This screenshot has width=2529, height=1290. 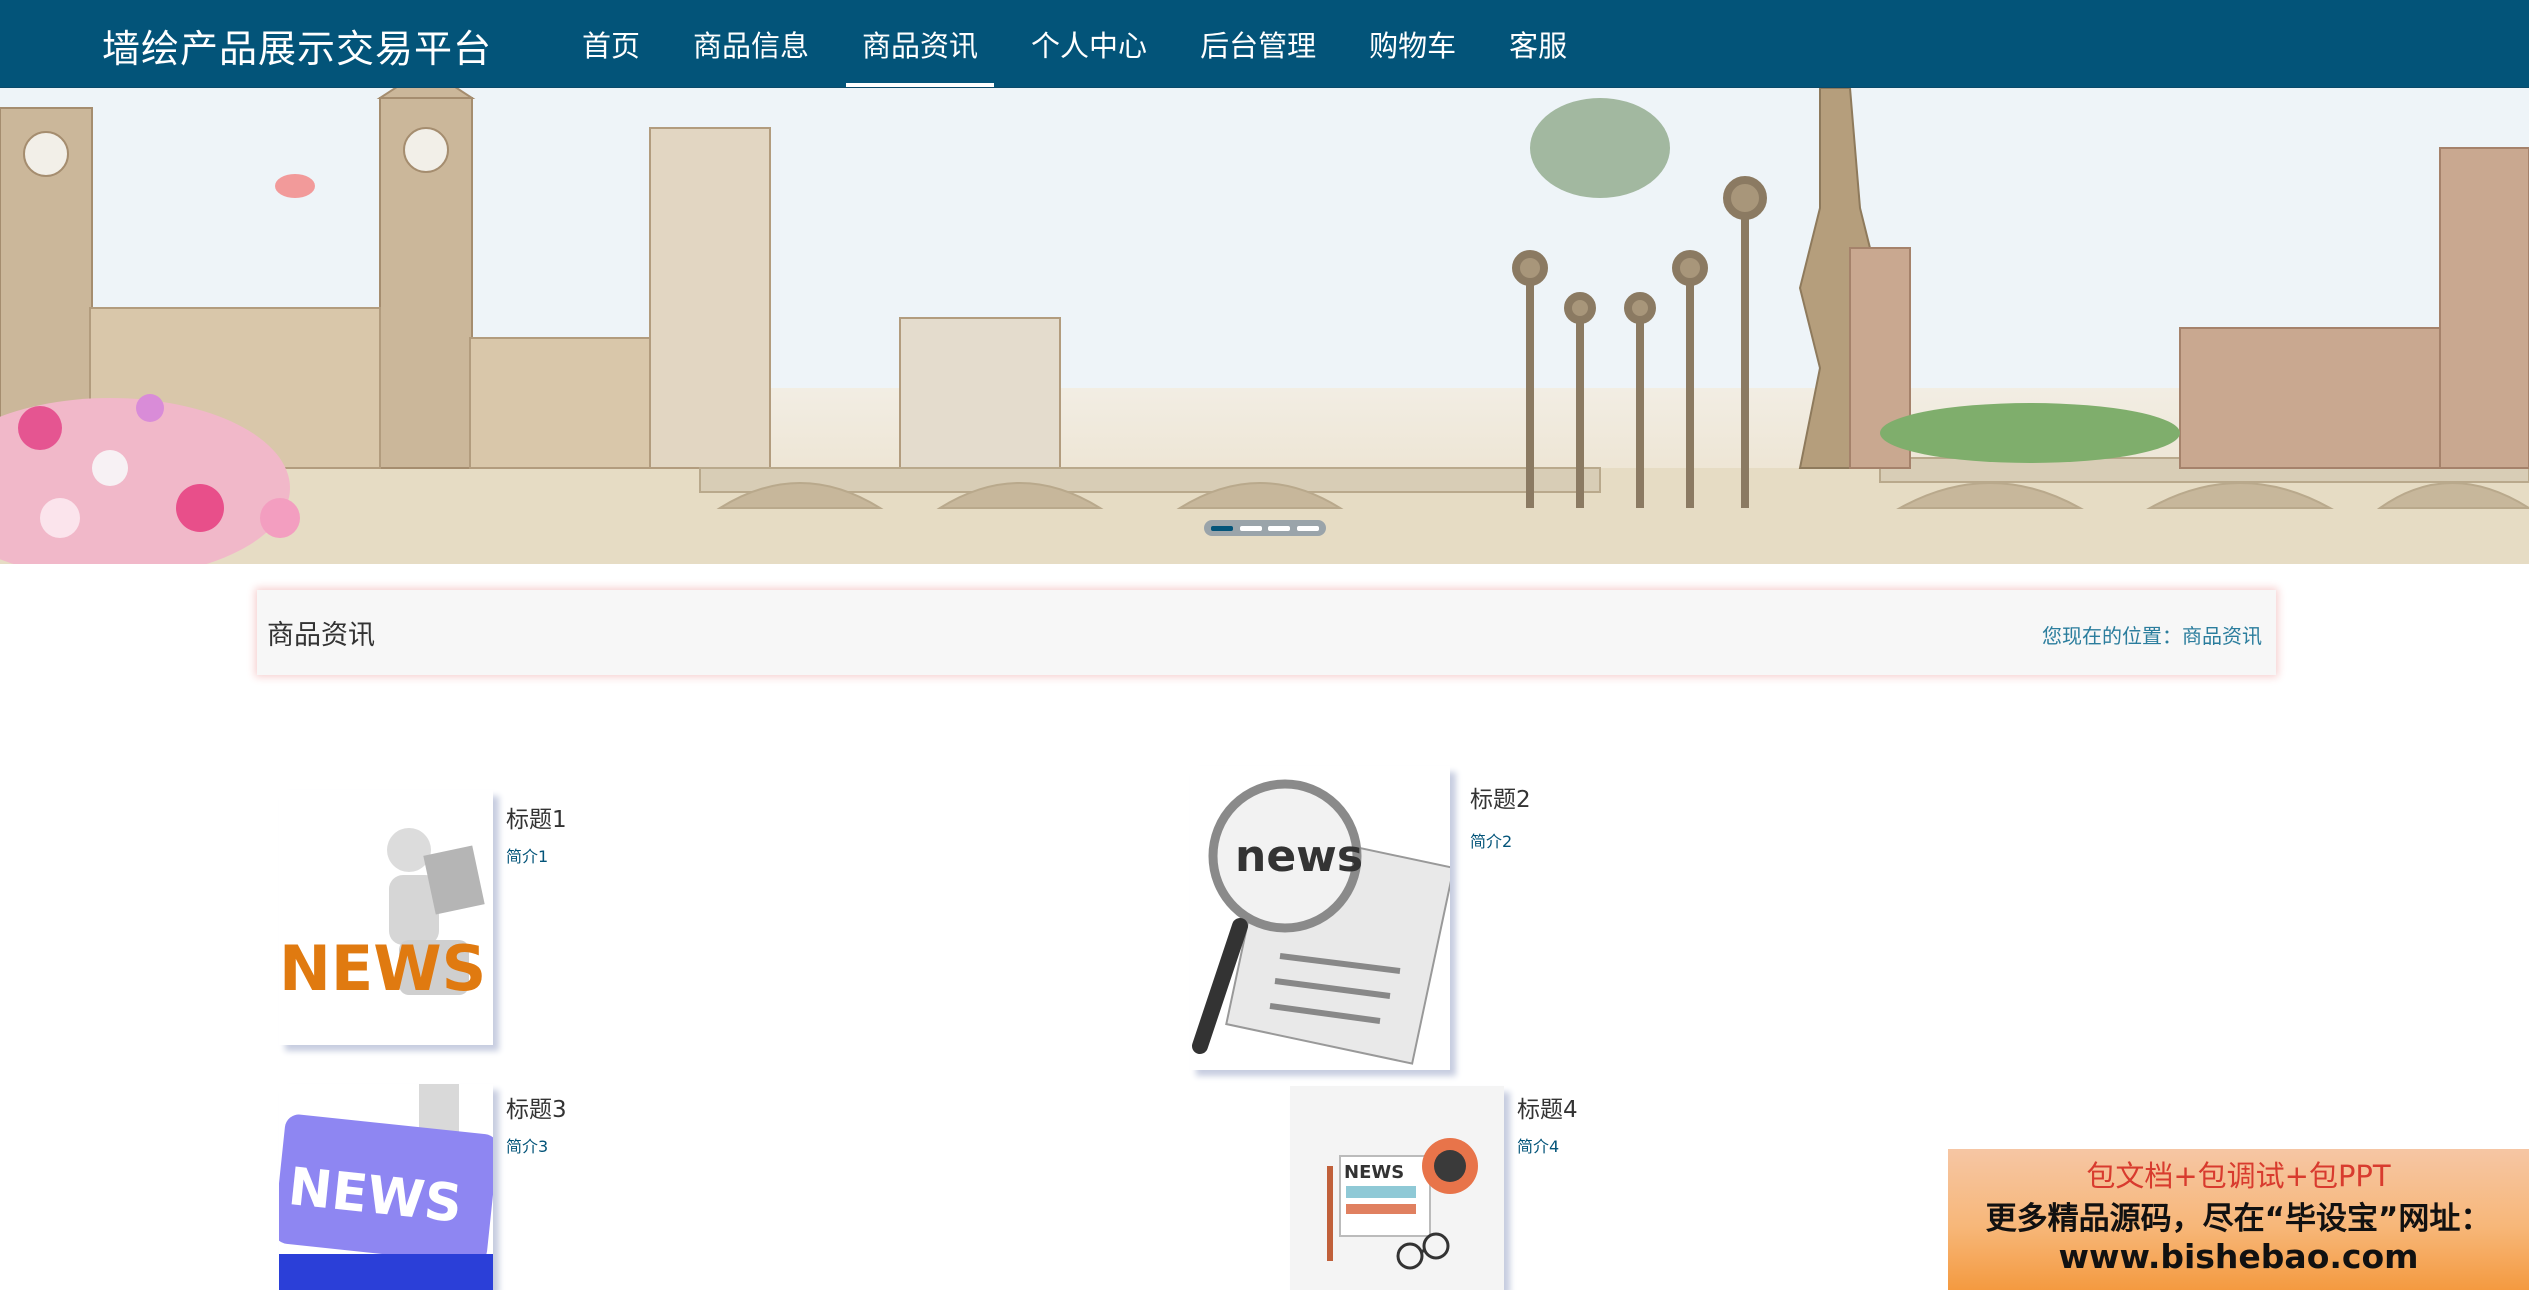 What do you see at coordinates (527, 856) in the screenshot?
I see `news-summary-1: 简介1` at bounding box center [527, 856].